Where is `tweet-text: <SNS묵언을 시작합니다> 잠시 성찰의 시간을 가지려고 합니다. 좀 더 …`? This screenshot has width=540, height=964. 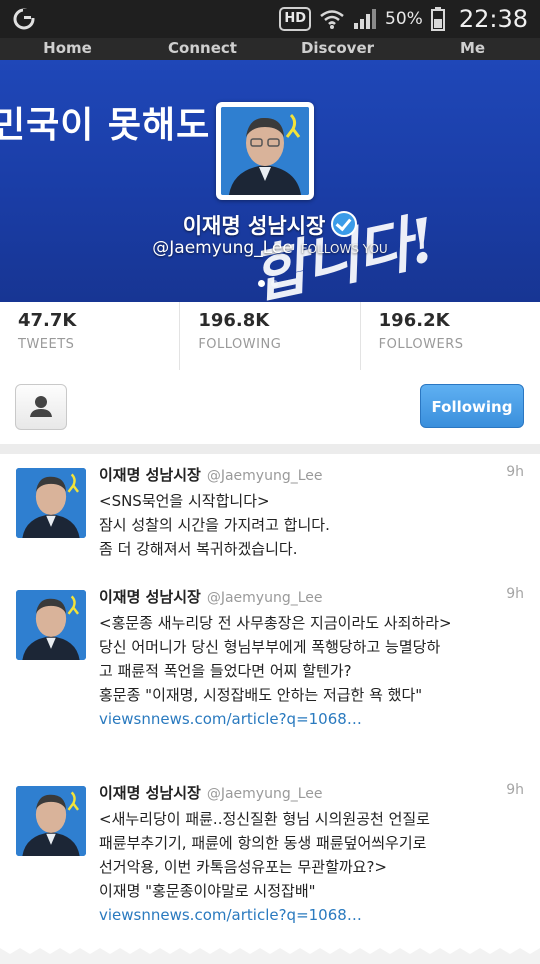 tweet-text: <SNS묵언을 시작합니다> 잠시 성찰의 시간을 가지려고 합니다. 좀 더 … is located at coordinates (214, 525).